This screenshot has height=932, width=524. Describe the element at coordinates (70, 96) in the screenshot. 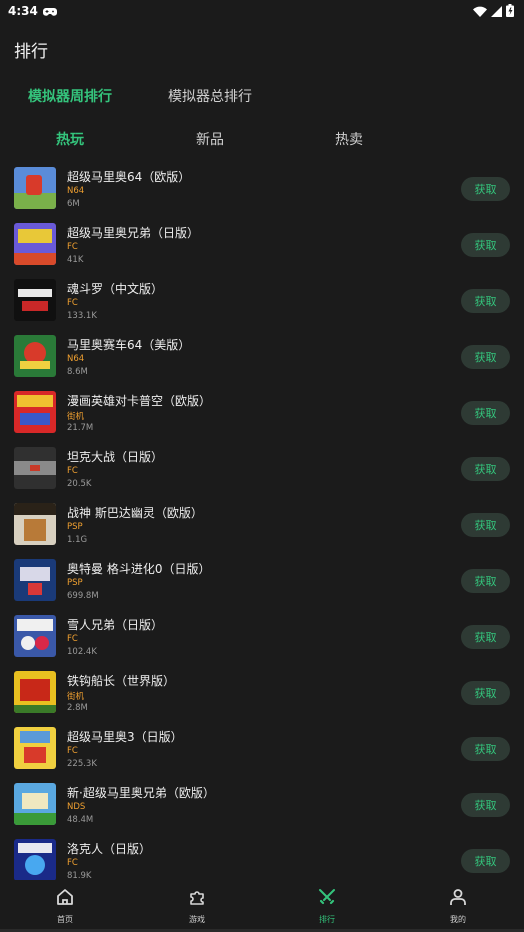

I see `tab-weekly-ranking: 模拟器周排行` at that location.